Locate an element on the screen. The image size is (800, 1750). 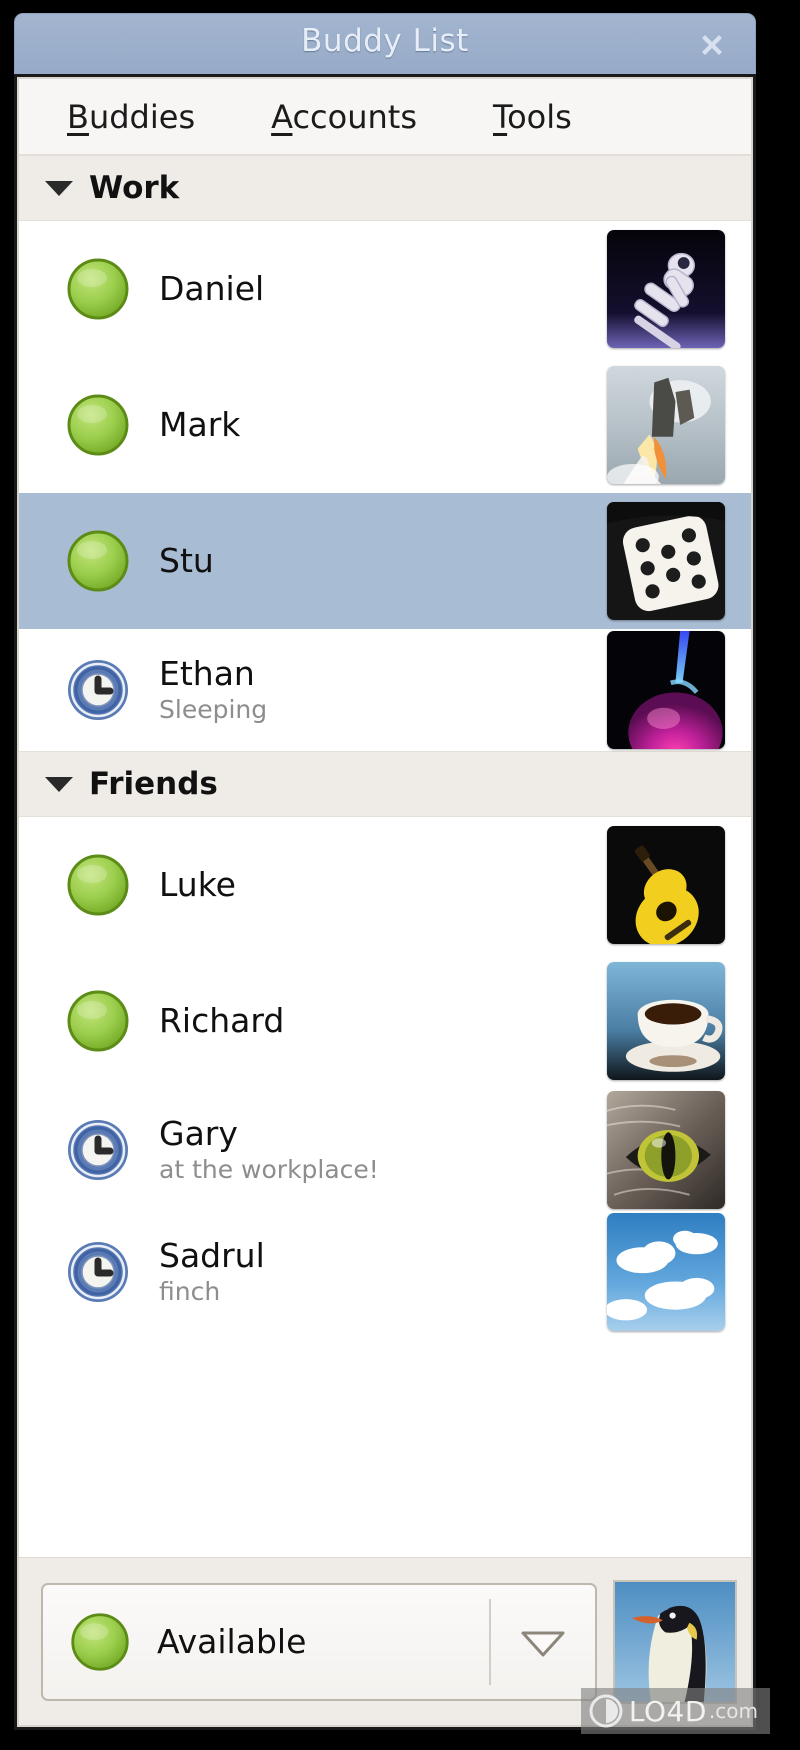
group-name: Work is located at coordinates (134, 188).